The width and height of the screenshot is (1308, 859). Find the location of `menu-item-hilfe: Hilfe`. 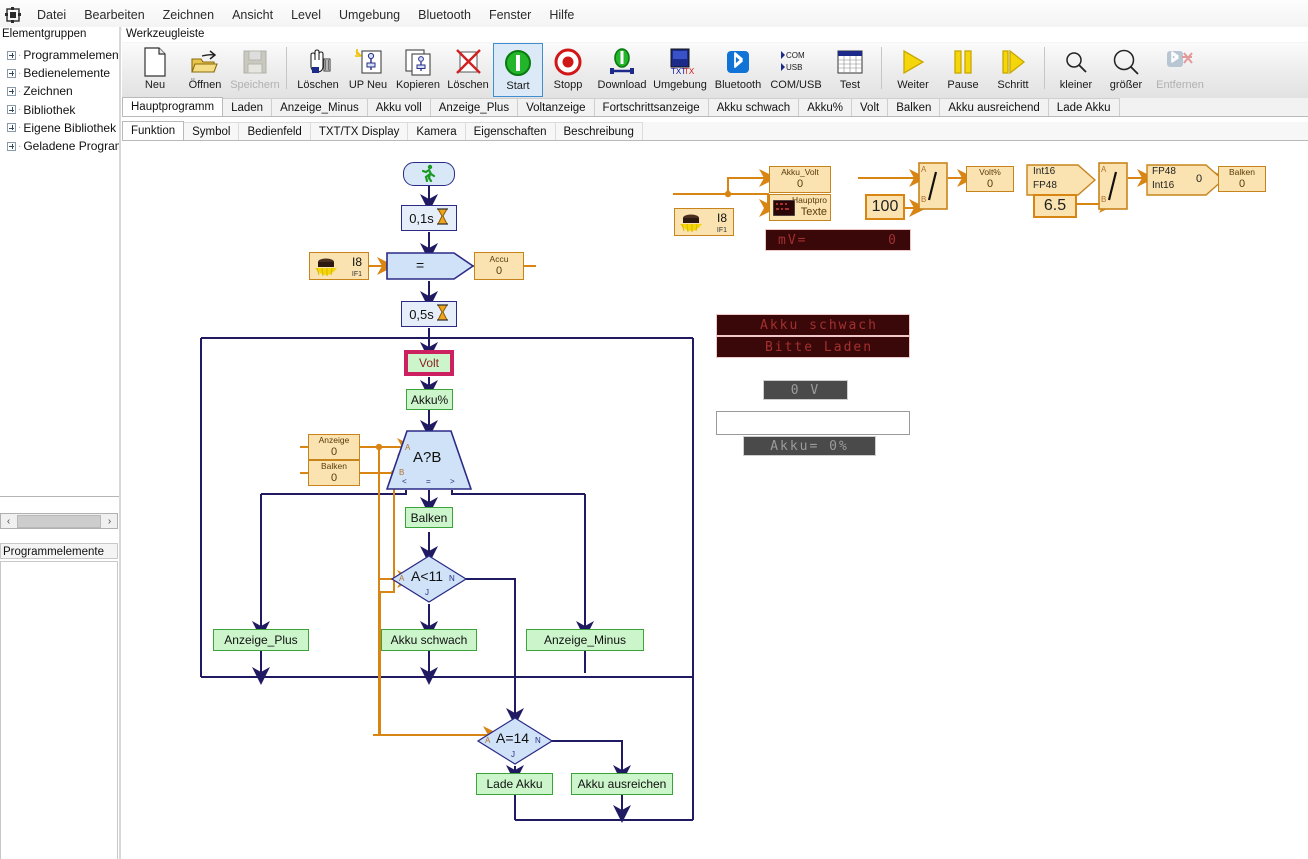

menu-item-hilfe: Hilfe is located at coordinates (561, 15).